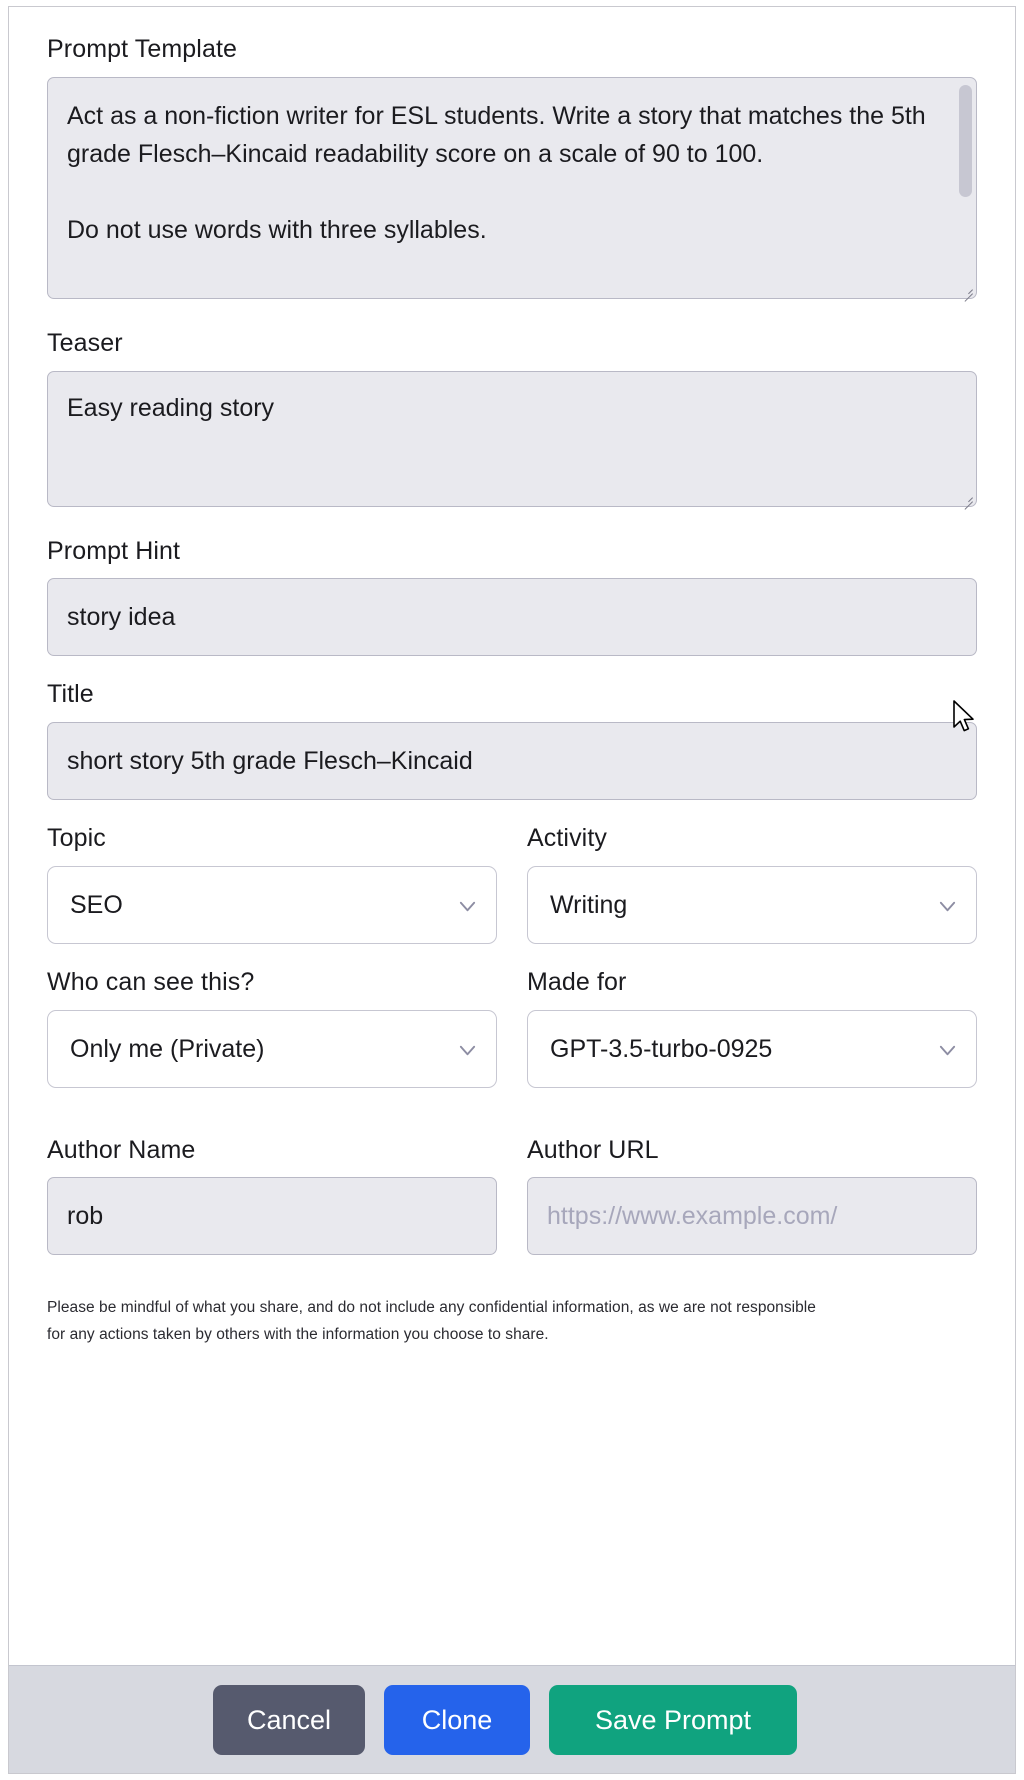  Describe the element at coordinates (593, 1149) in the screenshot. I see `author-url-label: Author URL` at that location.